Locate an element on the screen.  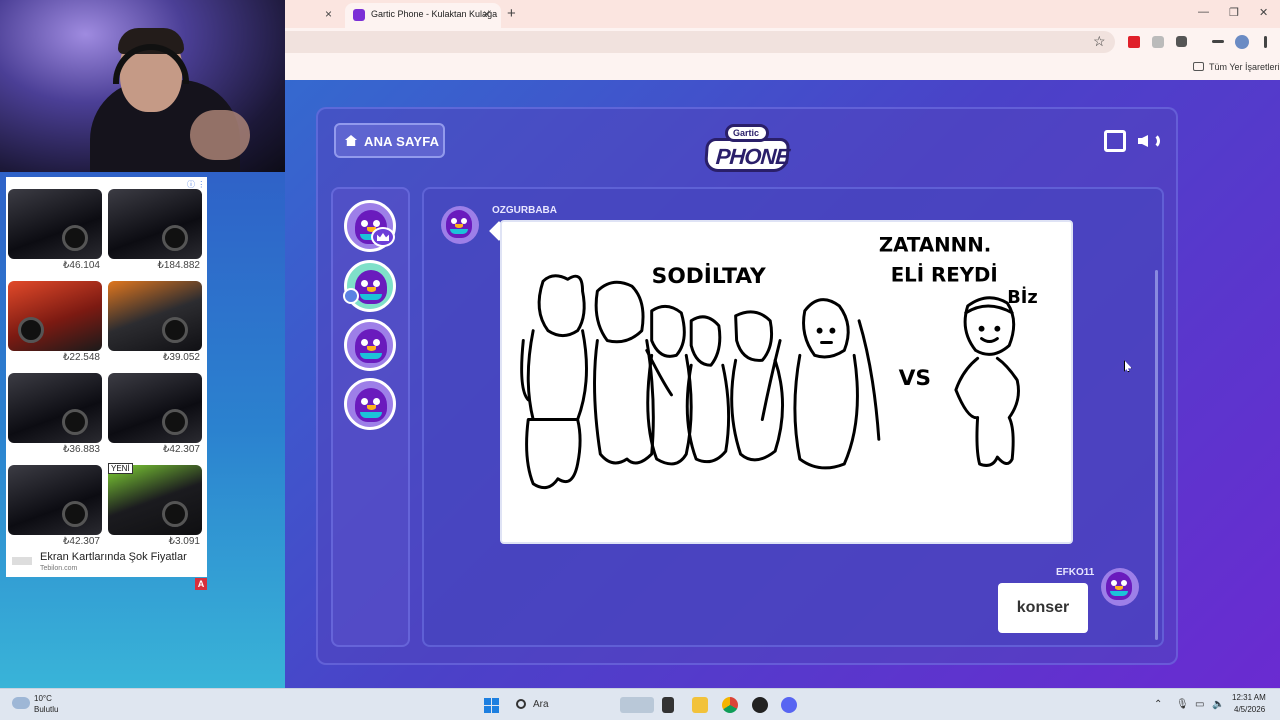
ad-product: ₺184.882 is located at coordinates (155, 228).